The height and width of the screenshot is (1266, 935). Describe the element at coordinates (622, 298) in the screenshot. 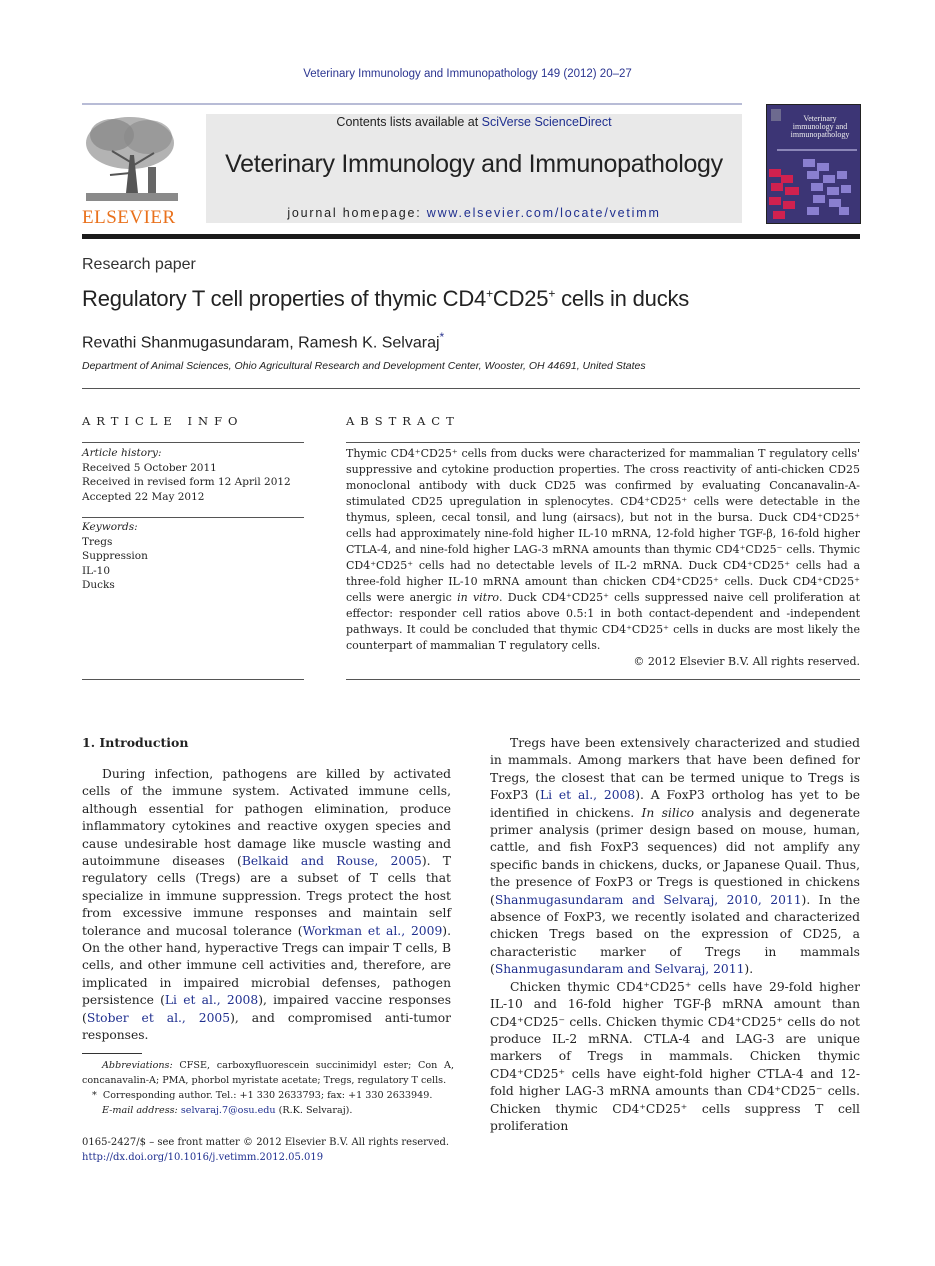

I see `title-text: cells in ducks` at that location.